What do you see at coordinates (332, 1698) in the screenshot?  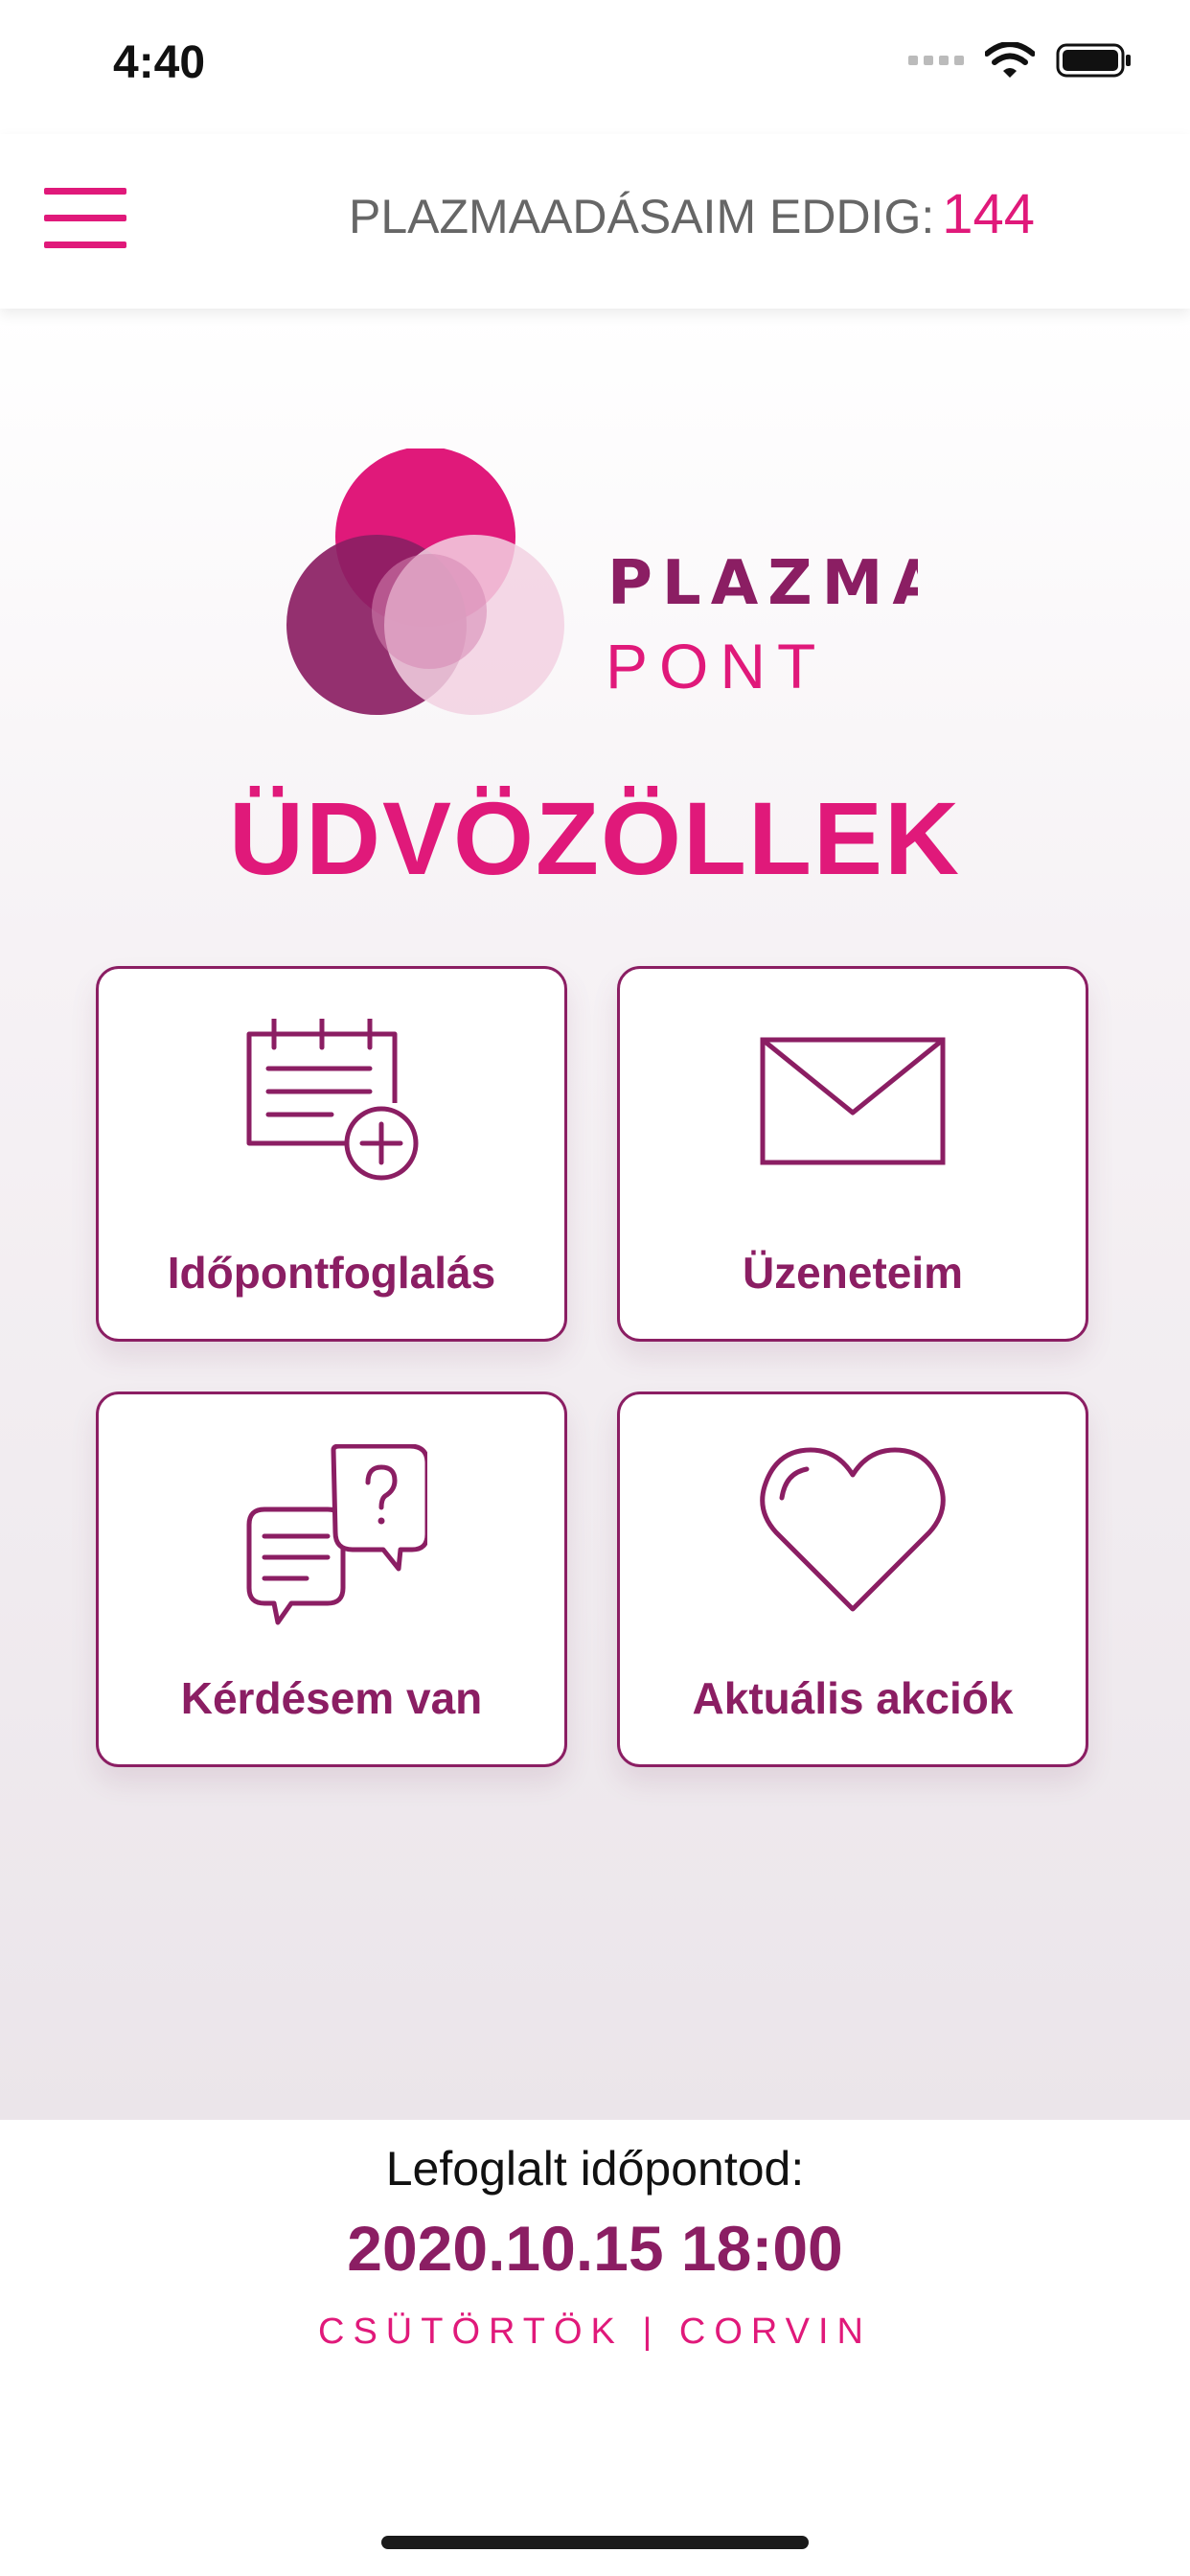 I see `question-tile-label: Kérdésem van` at bounding box center [332, 1698].